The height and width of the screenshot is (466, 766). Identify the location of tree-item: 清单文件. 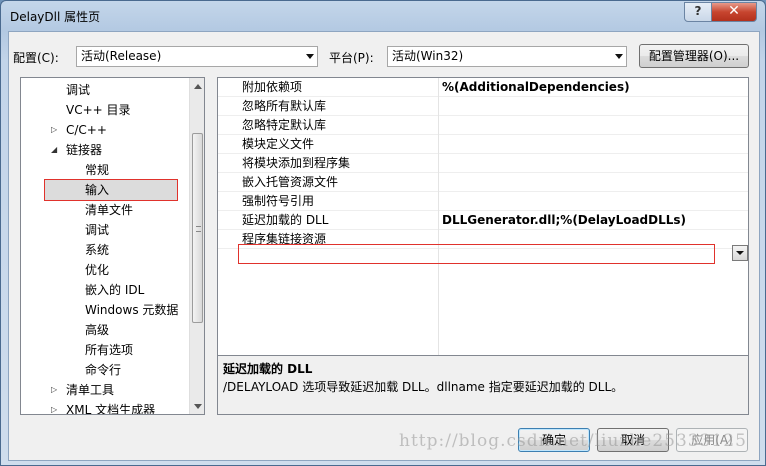
(109, 210).